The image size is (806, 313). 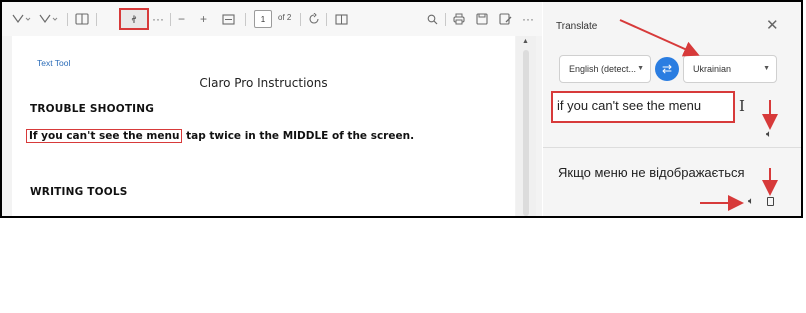 What do you see at coordinates (698, 115) in the screenshot?
I see `annotation-arrows` at bounding box center [698, 115].